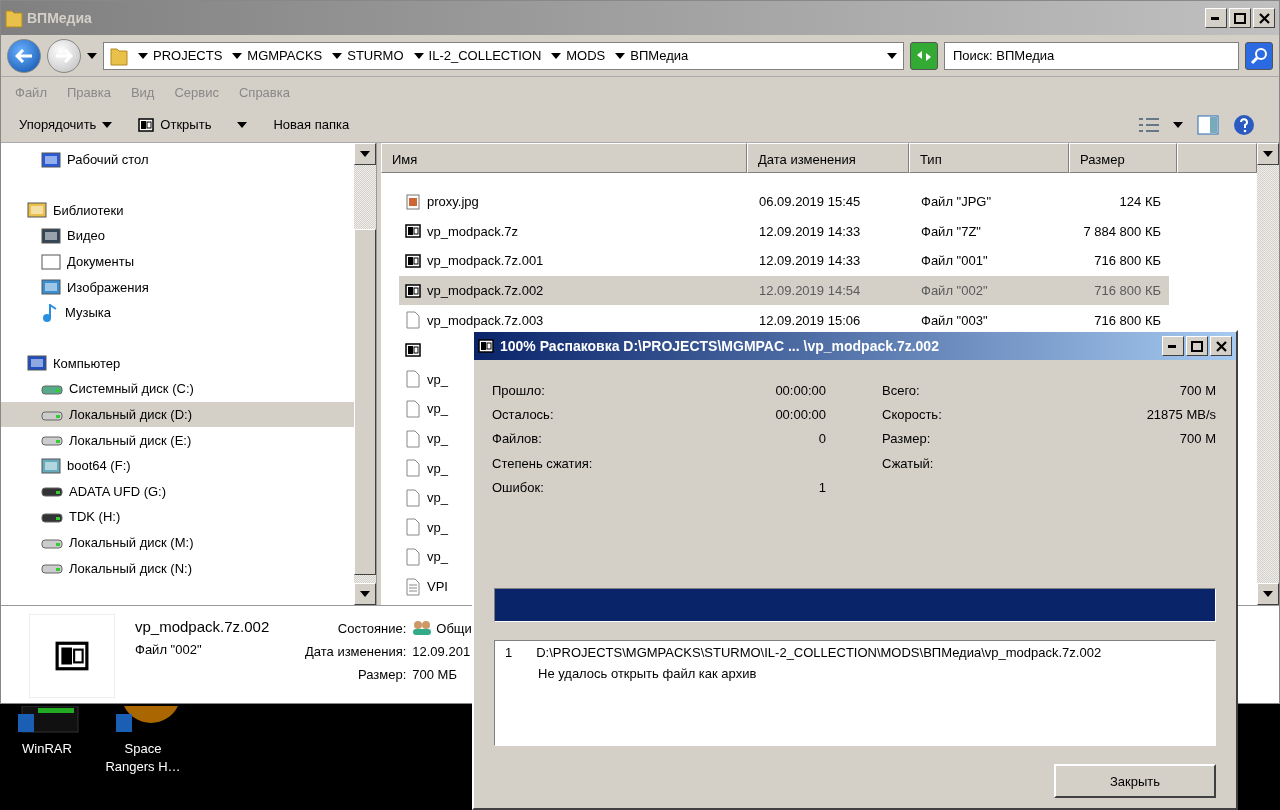  What do you see at coordinates (523, 415) in the screenshot?
I see `stat-label: Осталось:` at bounding box center [523, 415].